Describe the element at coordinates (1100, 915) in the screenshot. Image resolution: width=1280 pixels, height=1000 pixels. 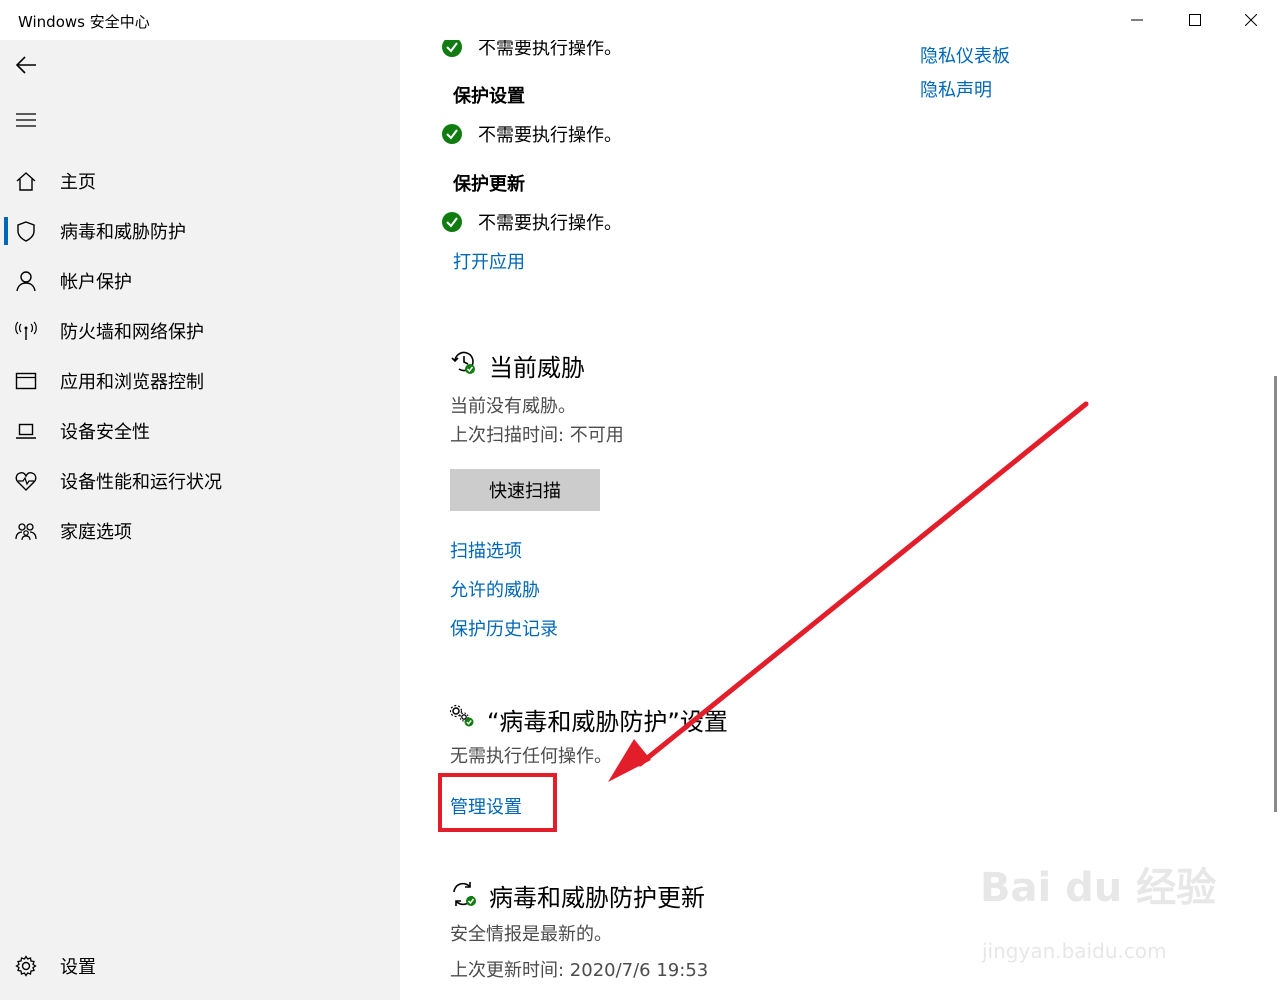
I see `watermark: Bai du 经验 jingyan.baidu.com` at that location.